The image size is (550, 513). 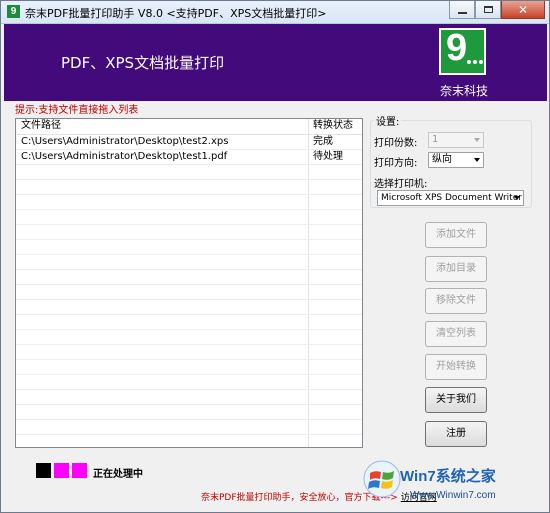 What do you see at coordinates (382, 479) in the screenshot?
I see `windows-logo-icon` at bounding box center [382, 479].